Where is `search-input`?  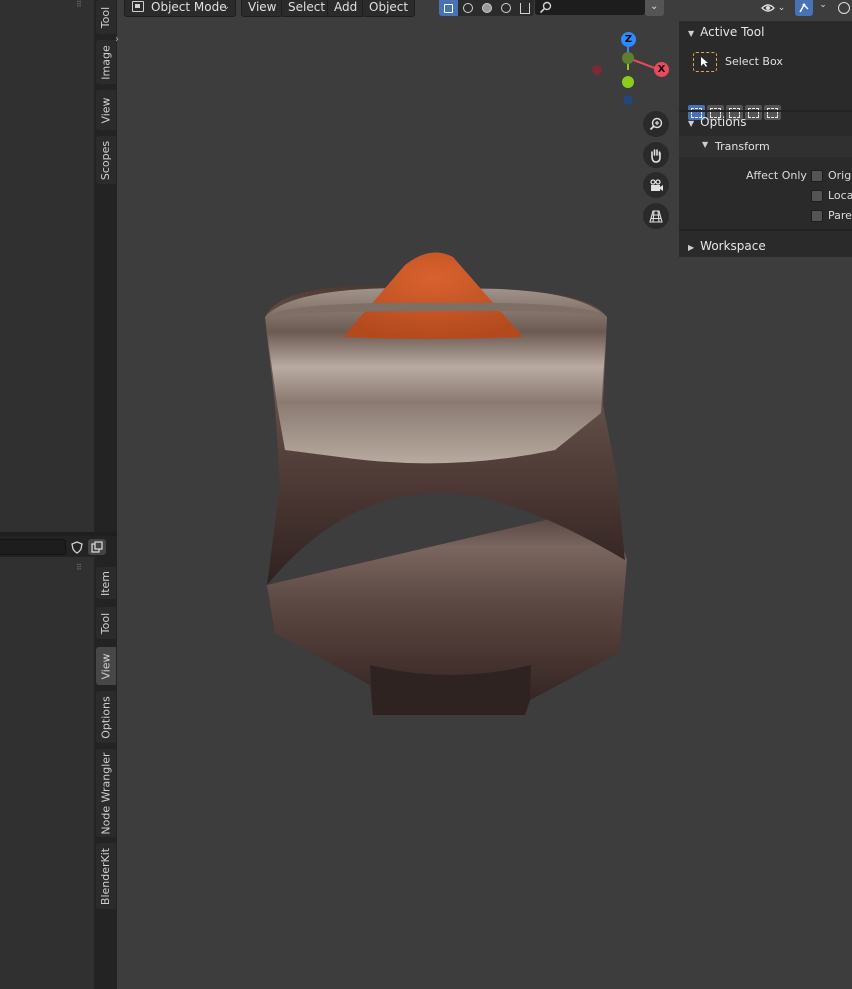 search-input is located at coordinates (33, 547).